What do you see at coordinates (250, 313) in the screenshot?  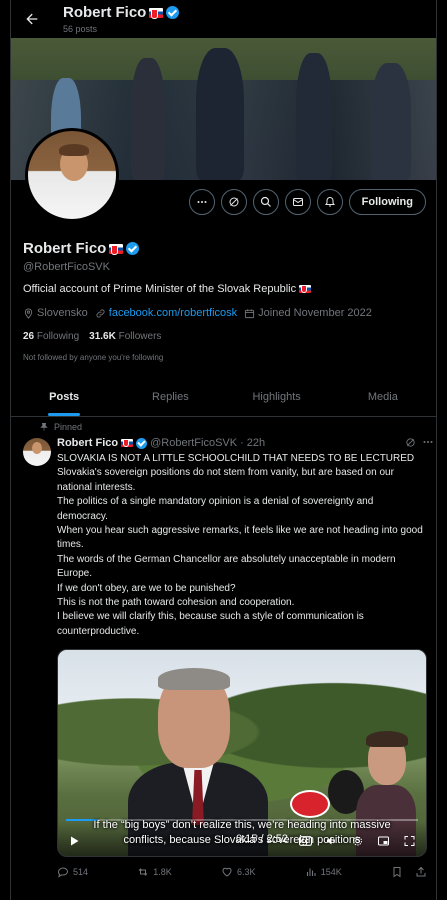 I see `calendar-icon` at bounding box center [250, 313].